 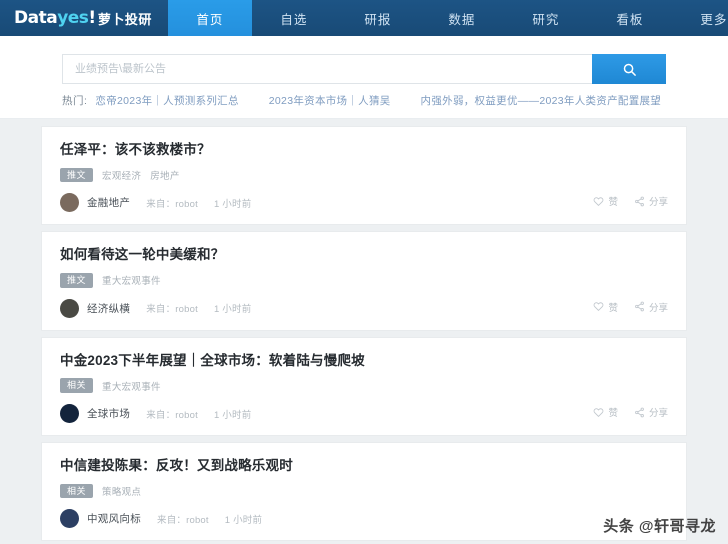 I want to click on article-meta-row: 金融地产 来自：robot 1 小时前 赞 分享, so click(x=364, y=203).